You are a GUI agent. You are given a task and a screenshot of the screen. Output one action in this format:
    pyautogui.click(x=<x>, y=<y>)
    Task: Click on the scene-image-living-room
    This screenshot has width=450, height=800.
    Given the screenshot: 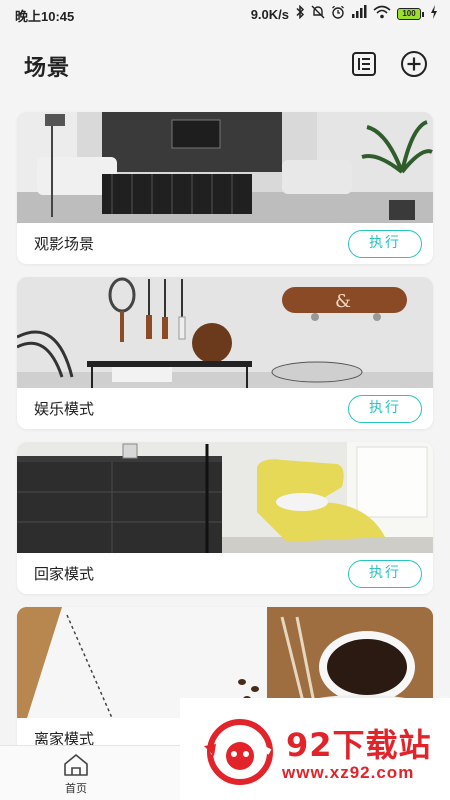 What is the action you would take?
    pyautogui.click(x=225, y=167)
    